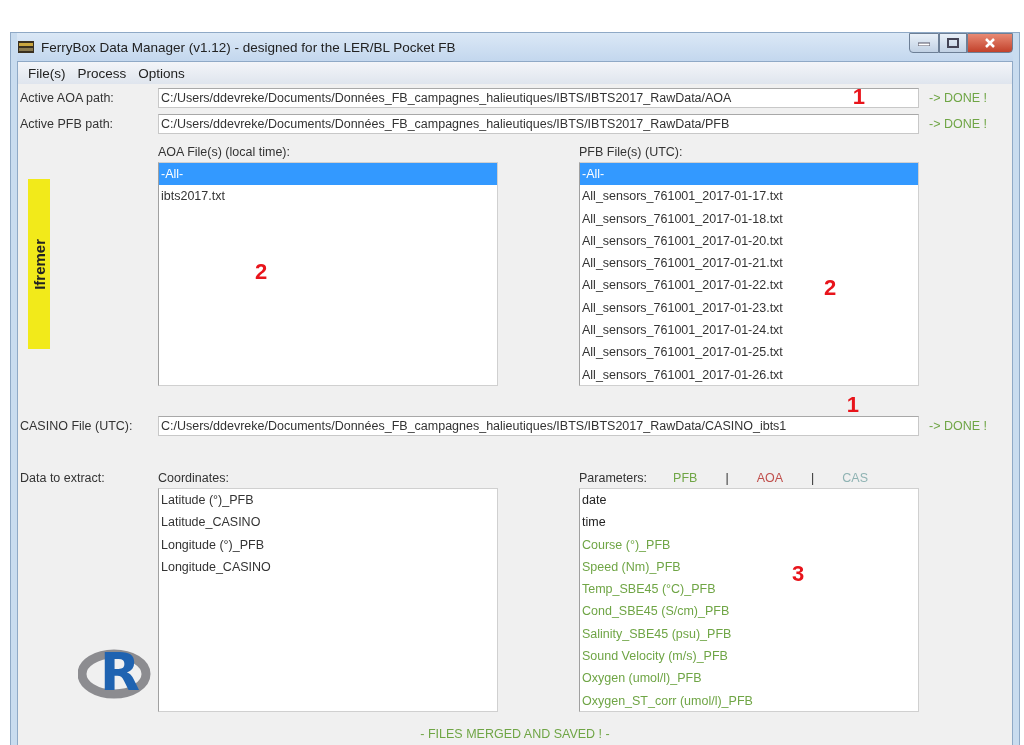 The image size is (1024, 745). Describe the element at coordinates (538, 426) in the screenshot. I see `path-field: C:/Users/ddevreke/Documents/Données_FB_campagnes_halieutiques/IBTS/IBTS2017_RawData/CASINO_ibts1` at that location.